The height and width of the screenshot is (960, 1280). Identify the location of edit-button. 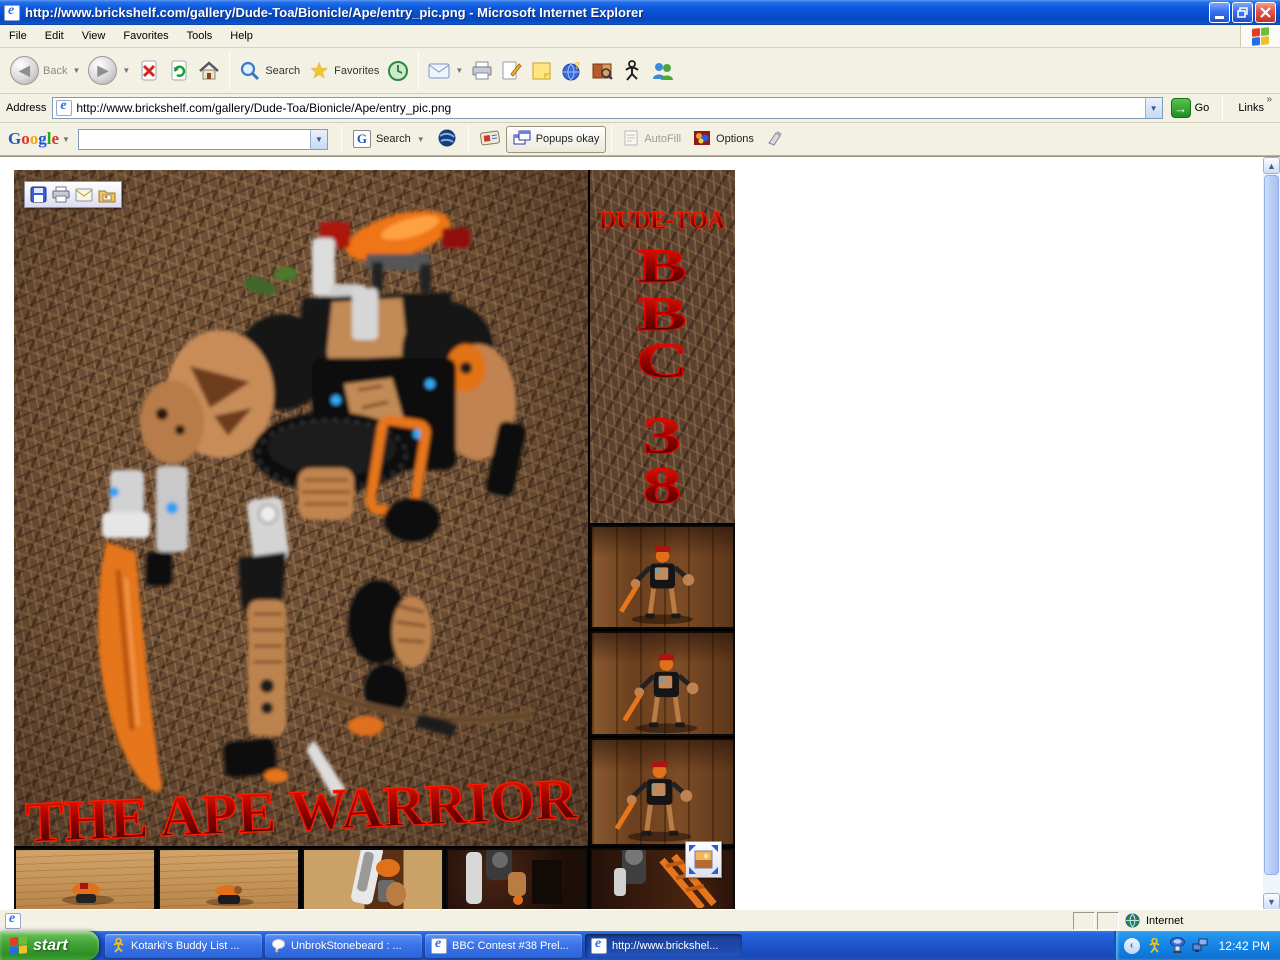
(512, 71).